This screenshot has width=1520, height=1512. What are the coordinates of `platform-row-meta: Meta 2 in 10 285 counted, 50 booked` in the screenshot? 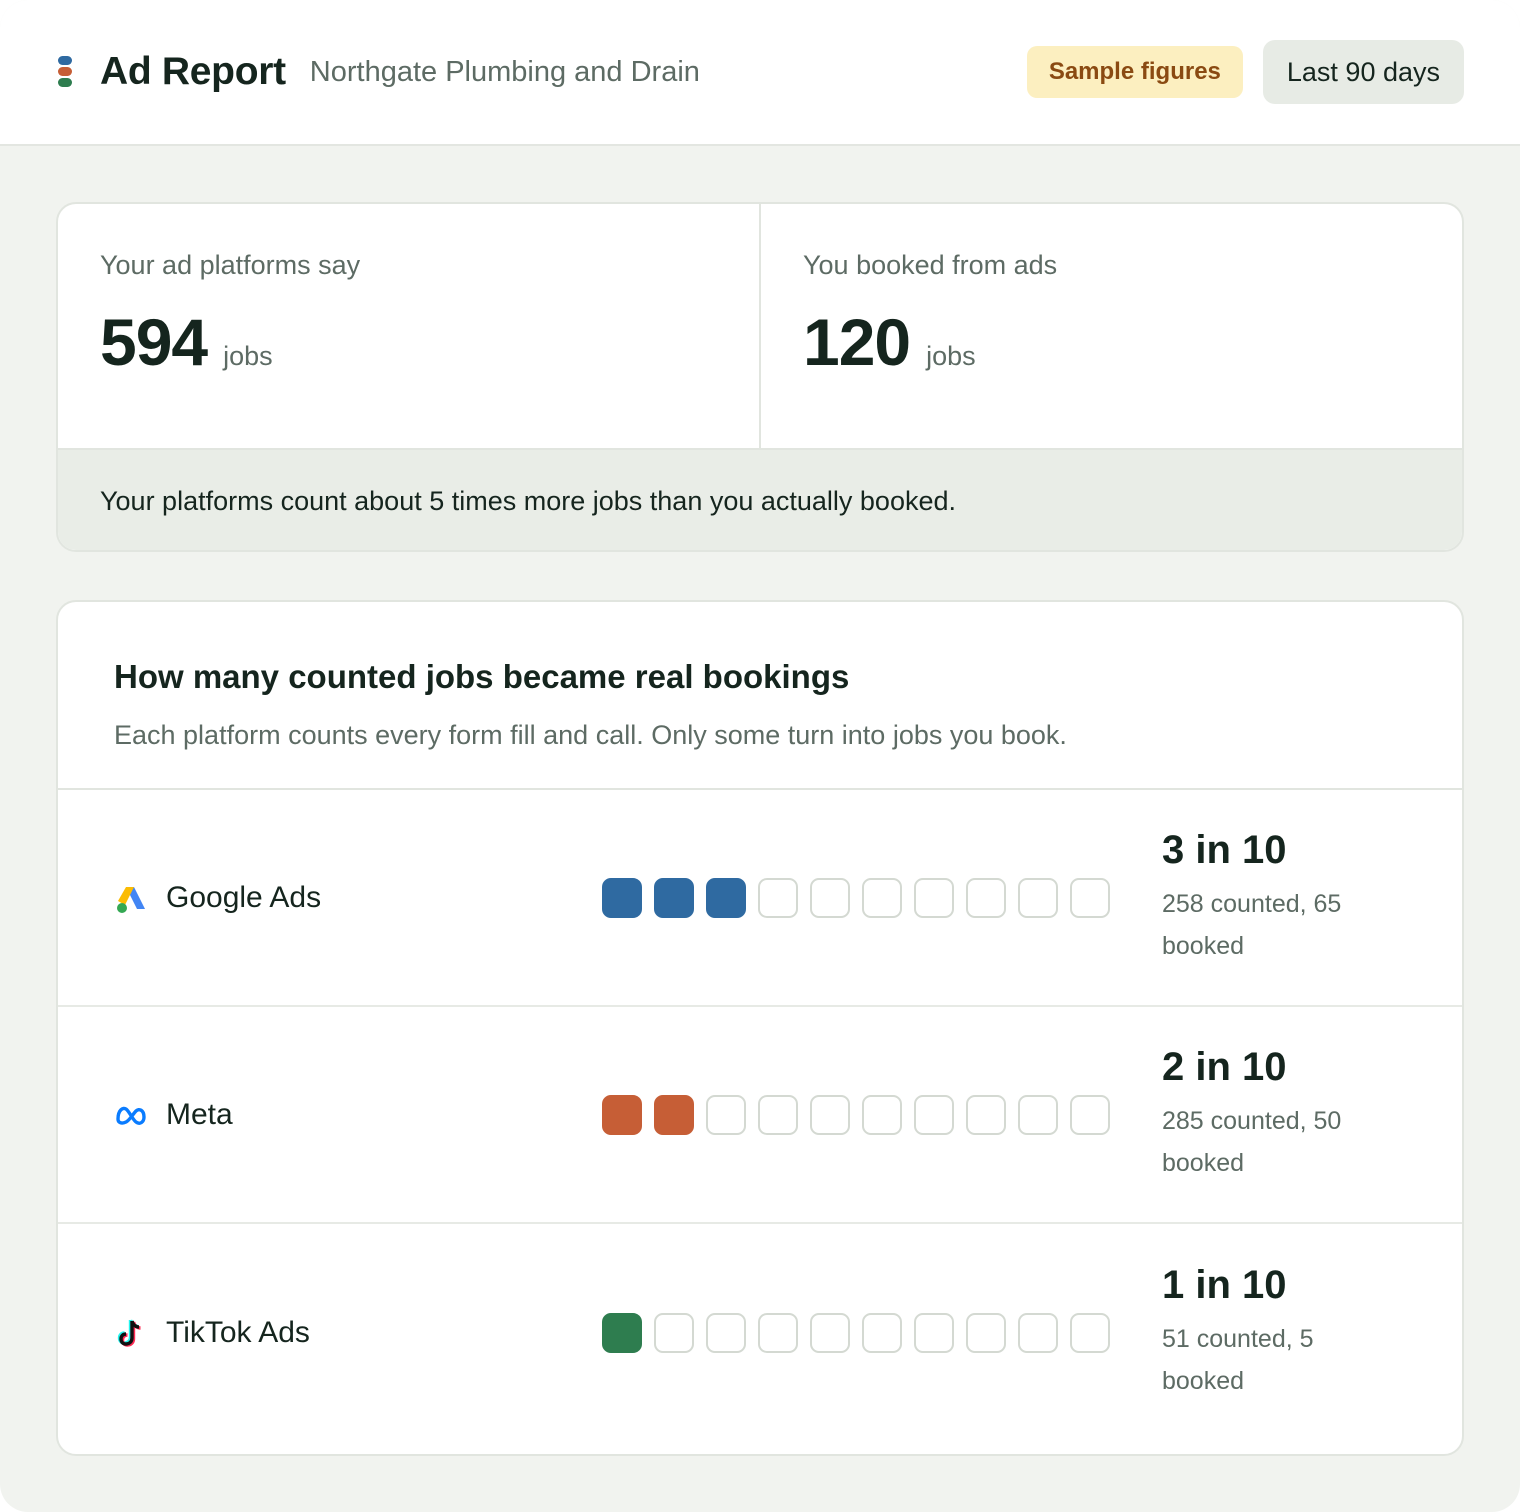 It's located at (760, 1115).